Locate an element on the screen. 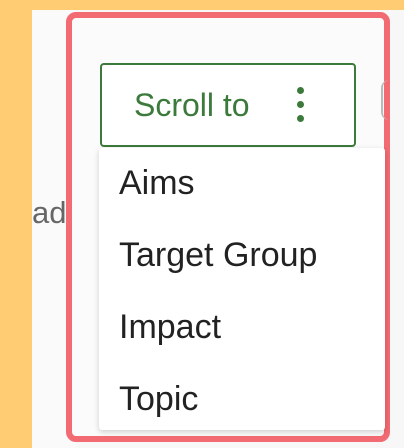  menu-item-target-group: Target Group is located at coordinates (218, 255).